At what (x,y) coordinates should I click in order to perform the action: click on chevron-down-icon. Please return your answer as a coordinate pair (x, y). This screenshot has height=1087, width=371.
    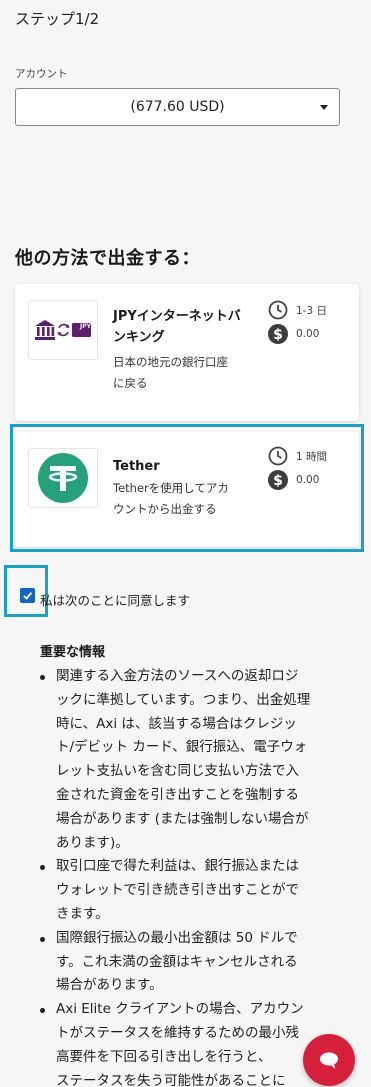
    Looking at the image, I should click on (324, 107).